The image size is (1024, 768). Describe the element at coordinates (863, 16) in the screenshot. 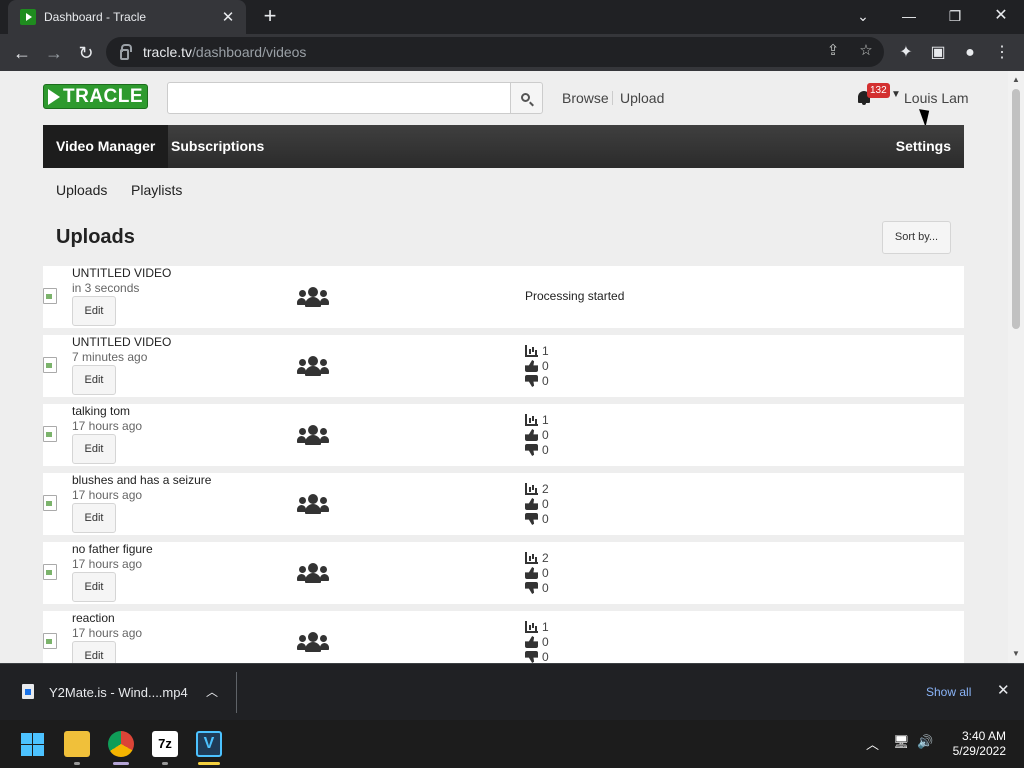

I see `tab-search-icon: ⌄` at that location.